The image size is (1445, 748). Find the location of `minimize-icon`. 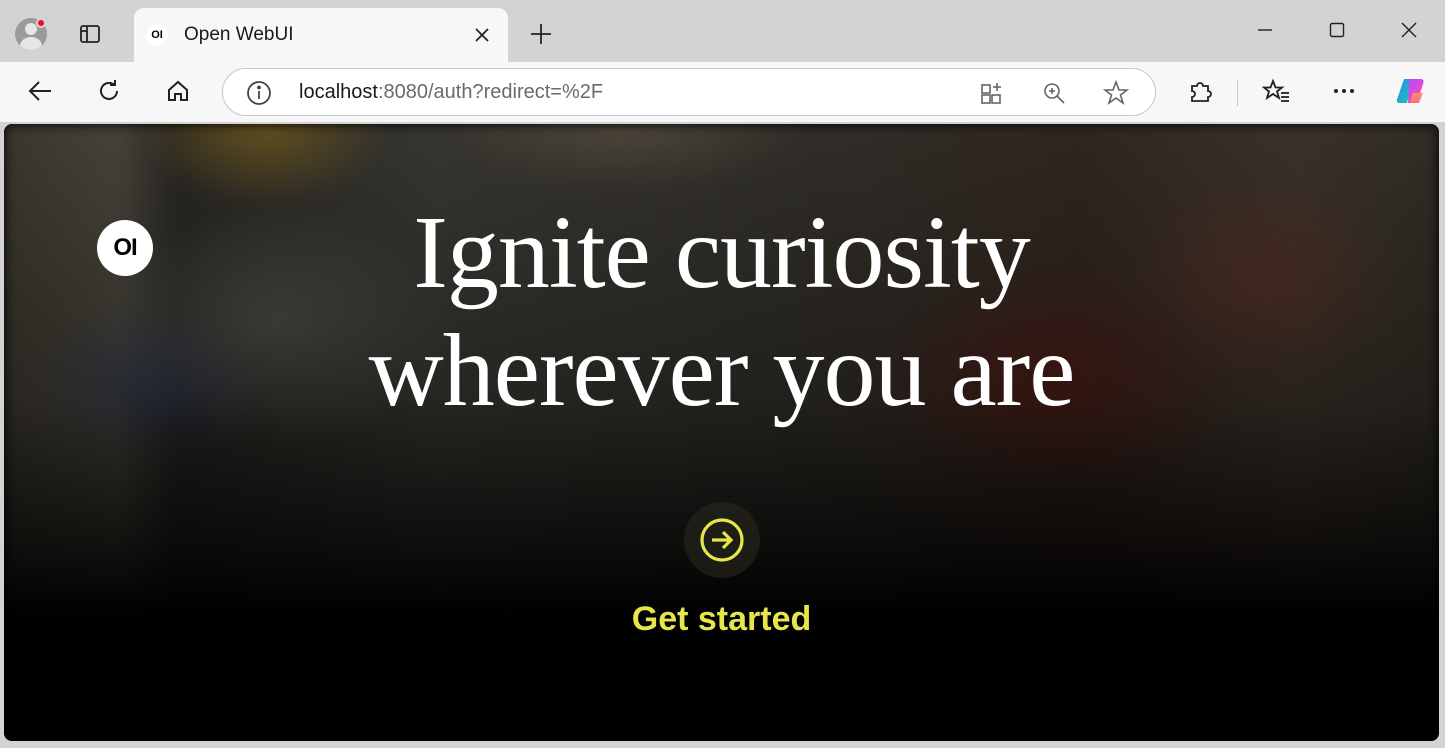

minimize-icon is located at coordinates (1265, 30).